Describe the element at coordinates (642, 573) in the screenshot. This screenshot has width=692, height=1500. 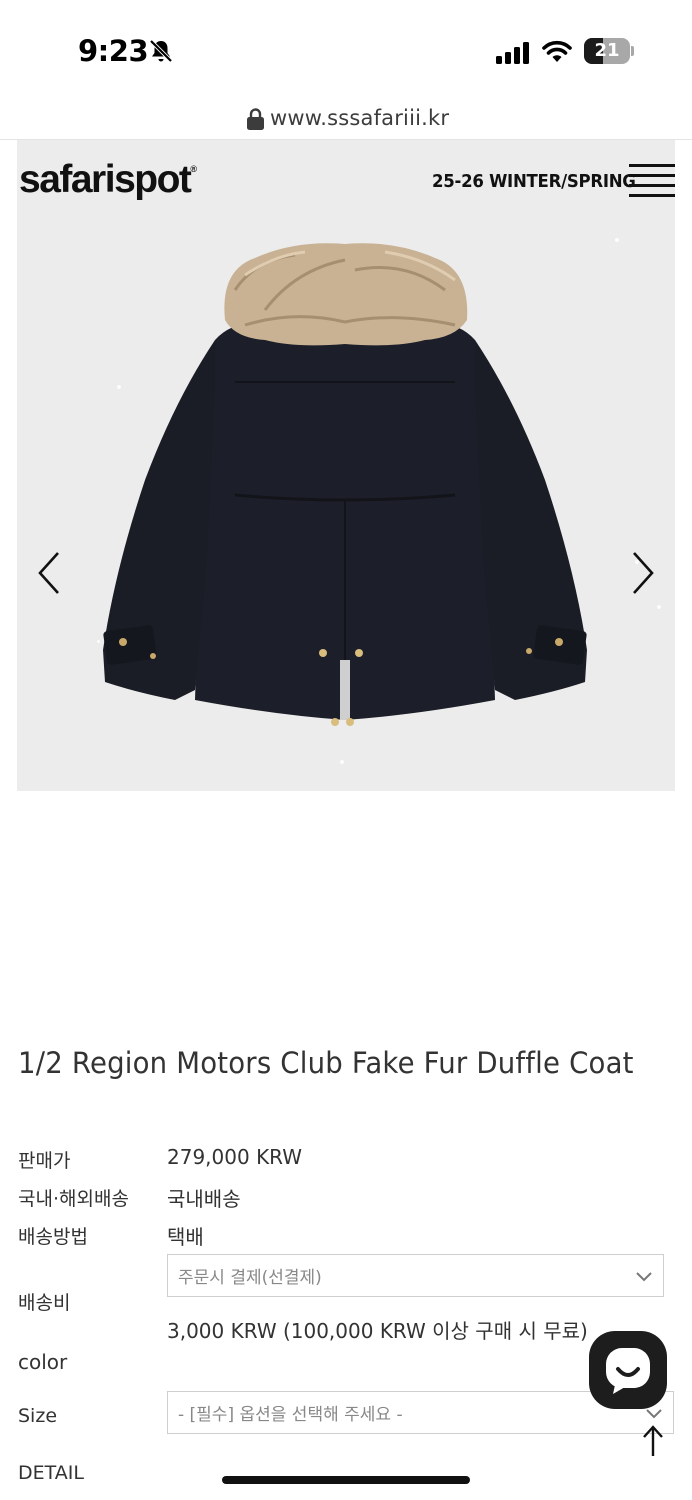
I see `carousel-next-arrow-icon` at that location.